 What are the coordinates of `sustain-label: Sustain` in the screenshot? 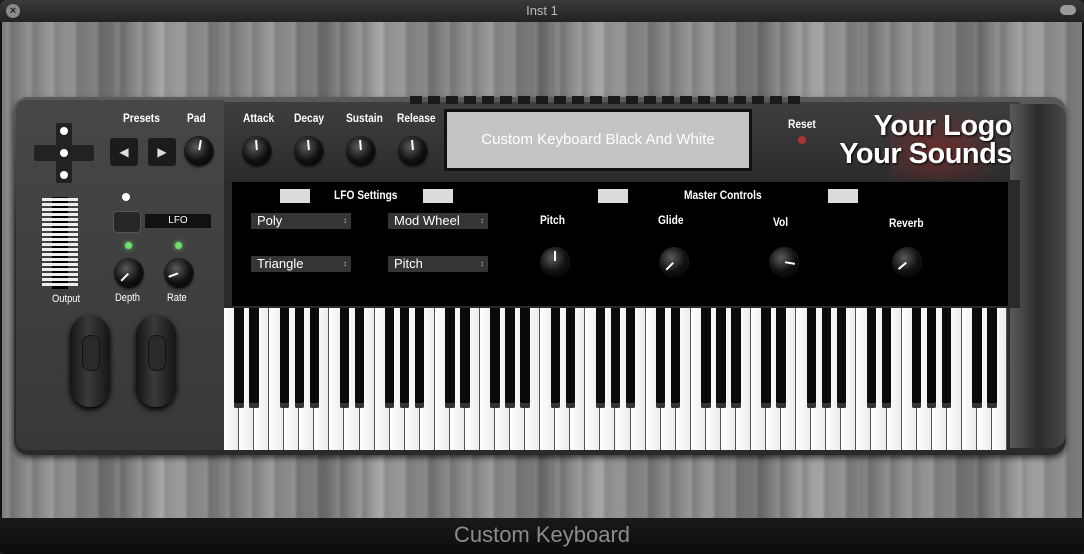 It's located at (364, 118).